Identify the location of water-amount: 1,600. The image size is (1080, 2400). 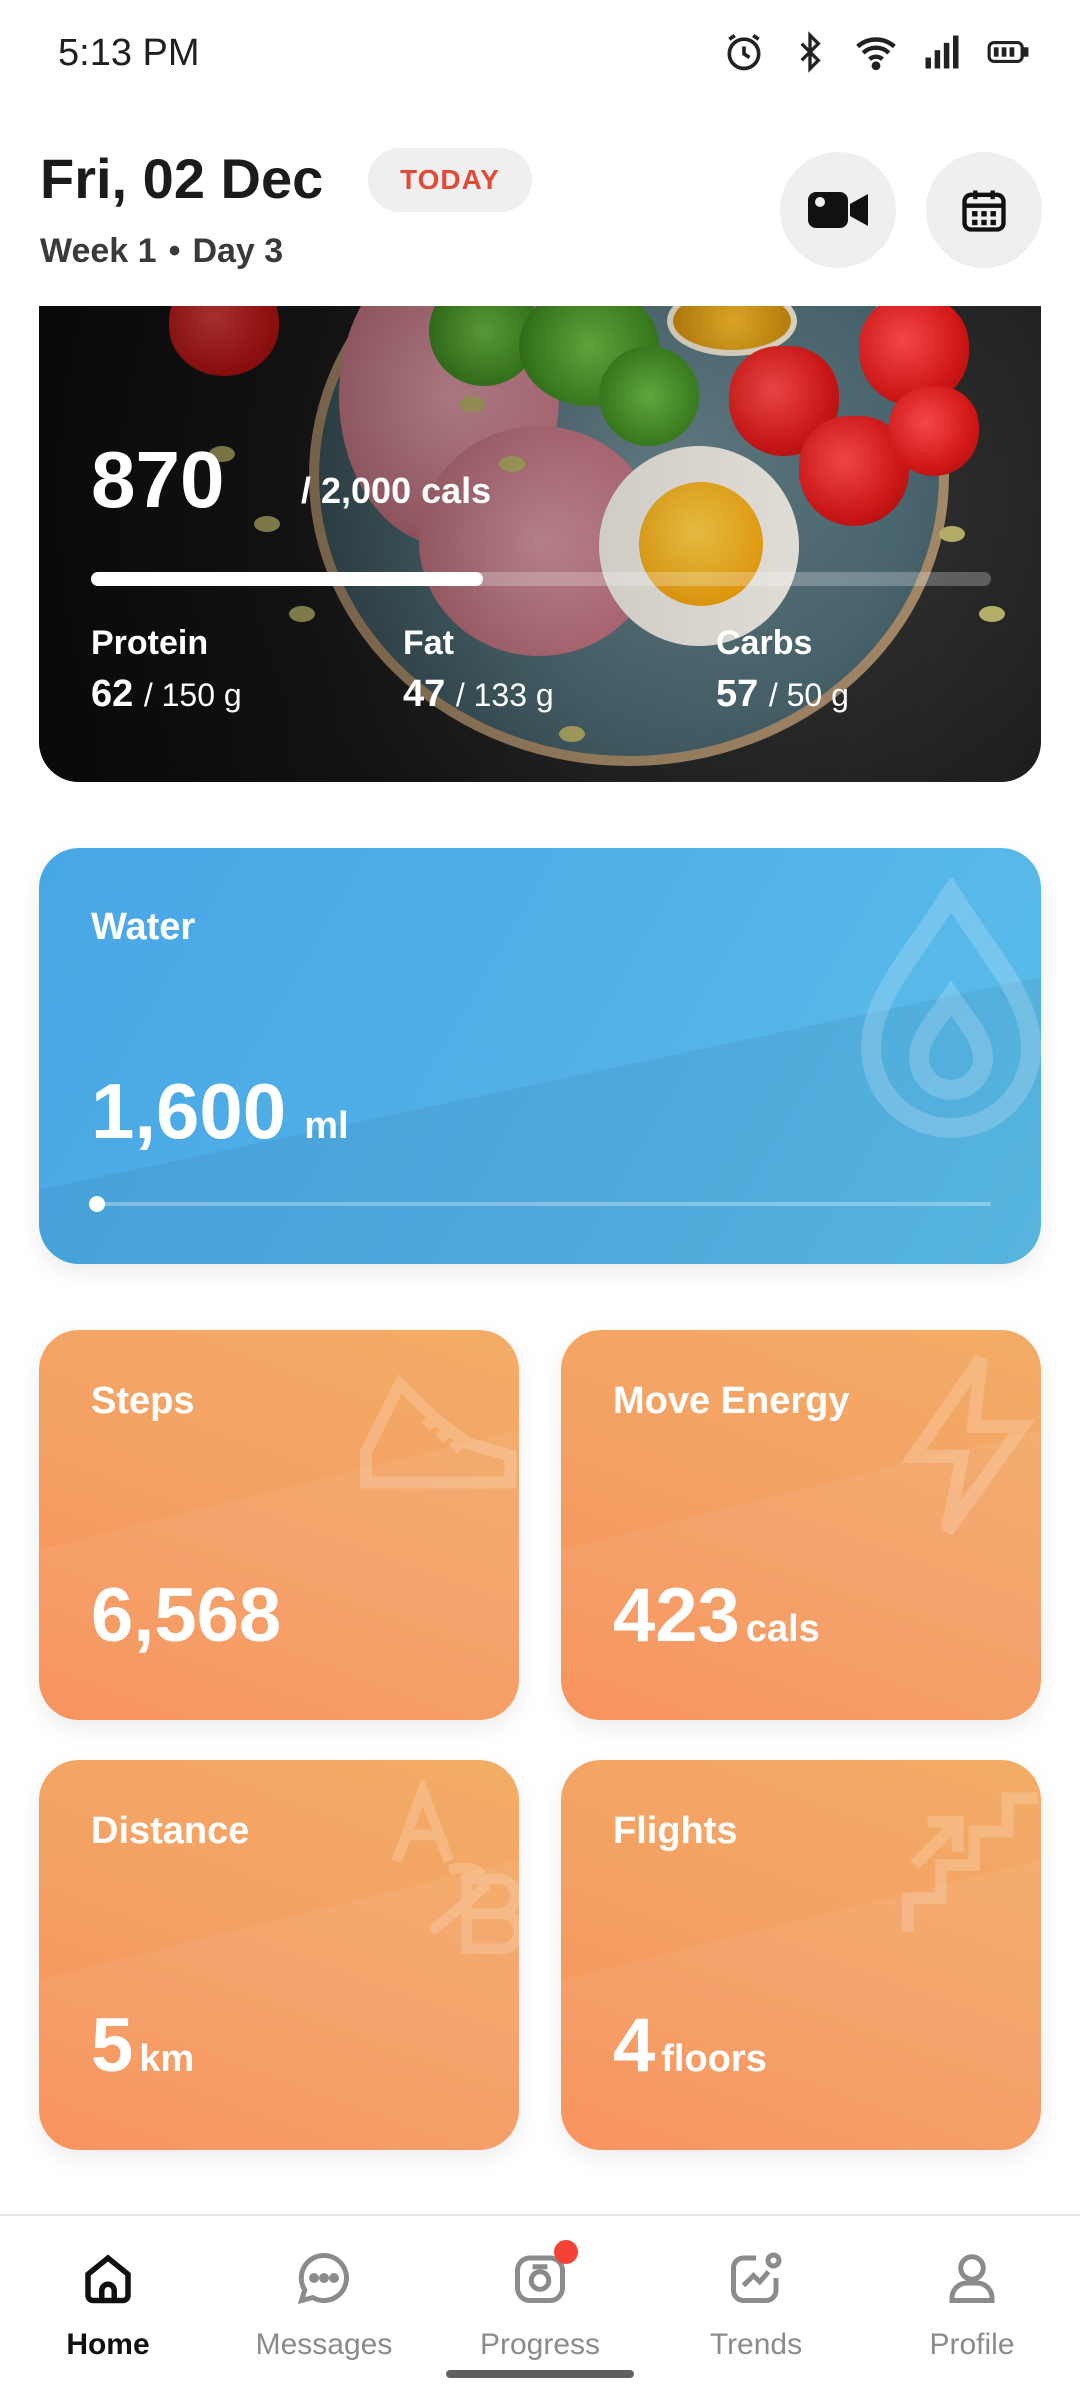
(189, 1111).